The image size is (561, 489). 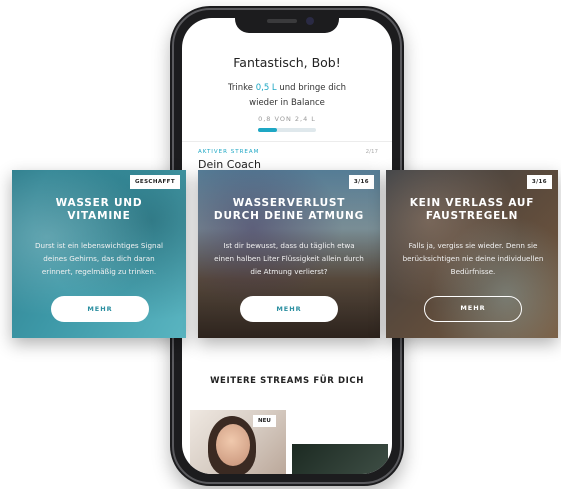 I want to click on stream-thumbnail-dark, so click(x=340, y=459).